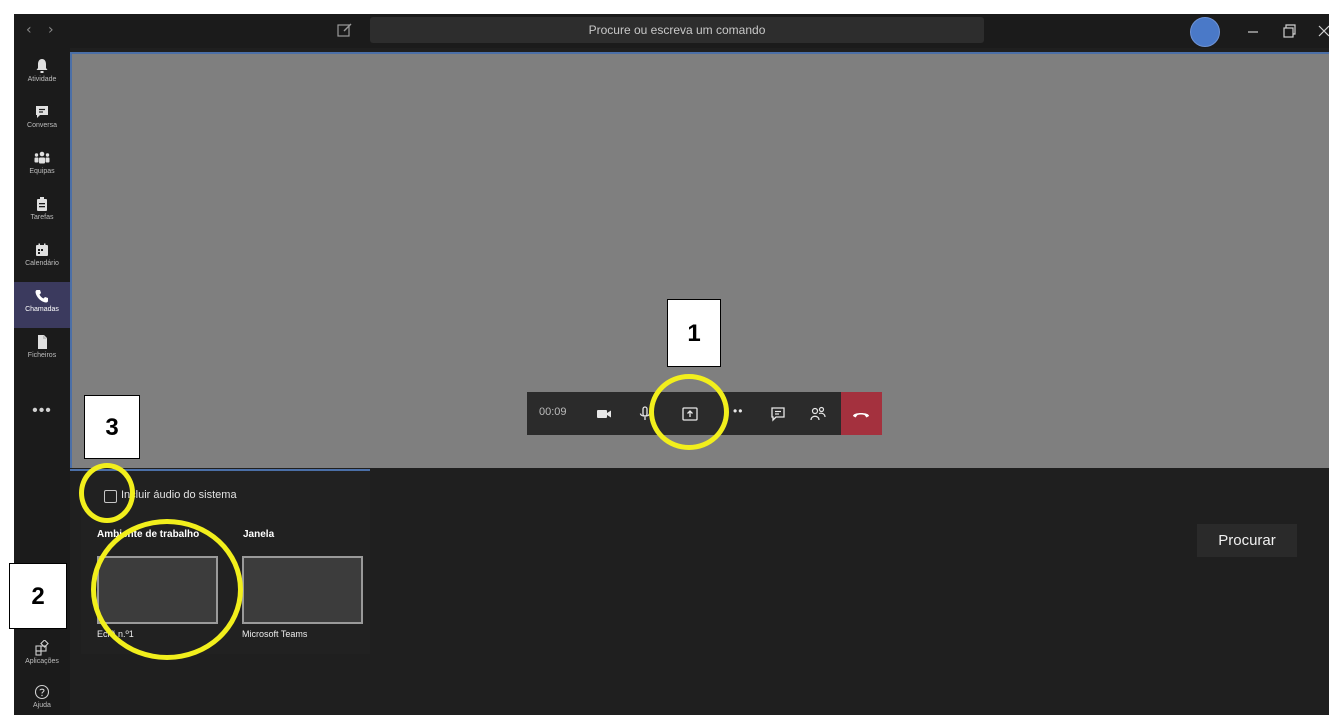 The image size is (1329, 715). I want to click on highlight-ring-share, so click(689, 412).